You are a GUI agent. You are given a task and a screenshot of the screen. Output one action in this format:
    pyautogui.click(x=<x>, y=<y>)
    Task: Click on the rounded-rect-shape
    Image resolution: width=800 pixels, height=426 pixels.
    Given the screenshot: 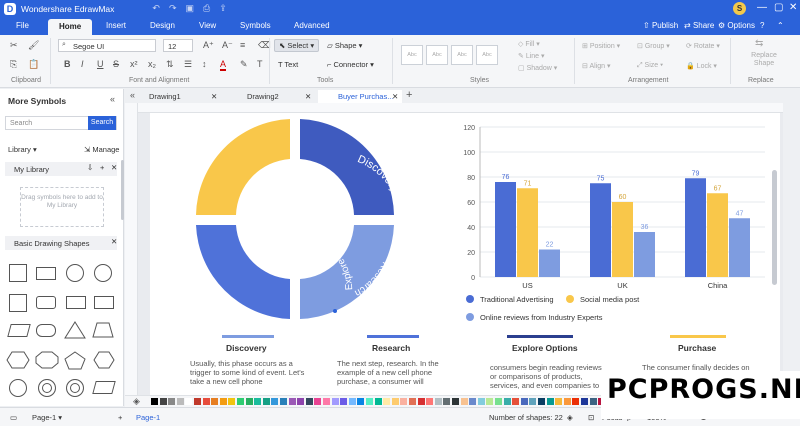 What is the action you would take?
    pyautogui.click(x=46, y=302)
    